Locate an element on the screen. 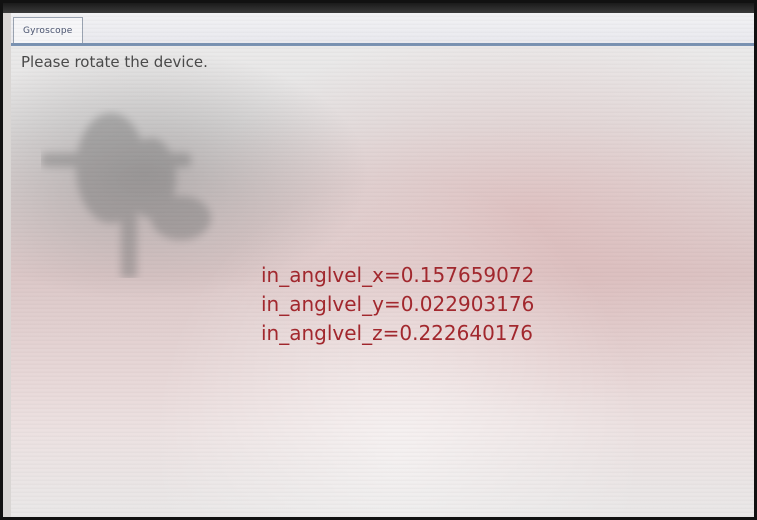 This screenshot has height=520, width=757. reading-x: in_anglvel_x=0.157659072 is located at coordinates (398, 275).